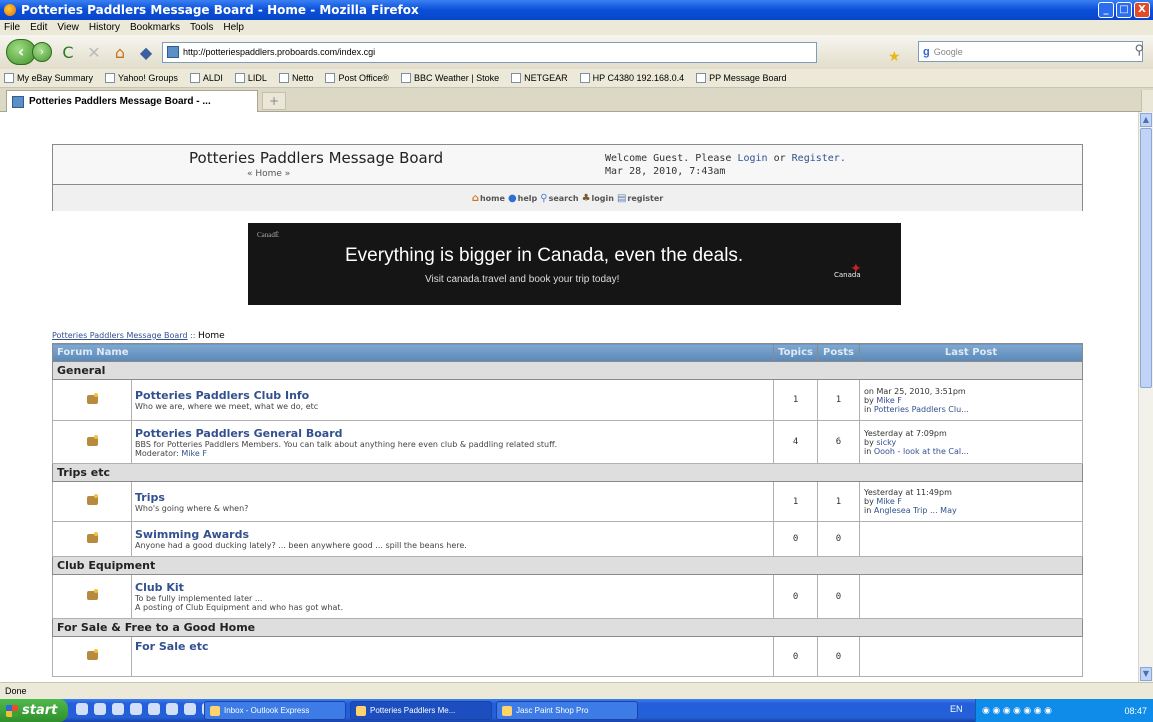  I want to click on stop-icon: ✕, so click(94, 52).